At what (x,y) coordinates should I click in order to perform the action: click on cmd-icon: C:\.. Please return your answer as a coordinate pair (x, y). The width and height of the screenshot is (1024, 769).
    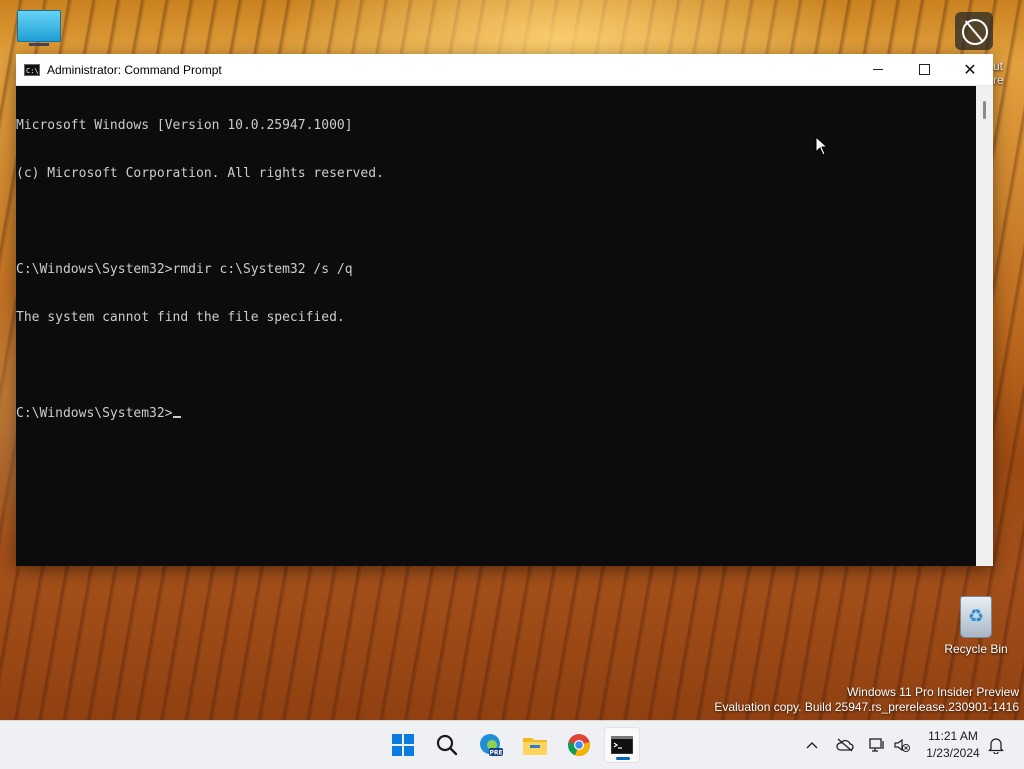
    Looking at the image, I should click on (33, 69).